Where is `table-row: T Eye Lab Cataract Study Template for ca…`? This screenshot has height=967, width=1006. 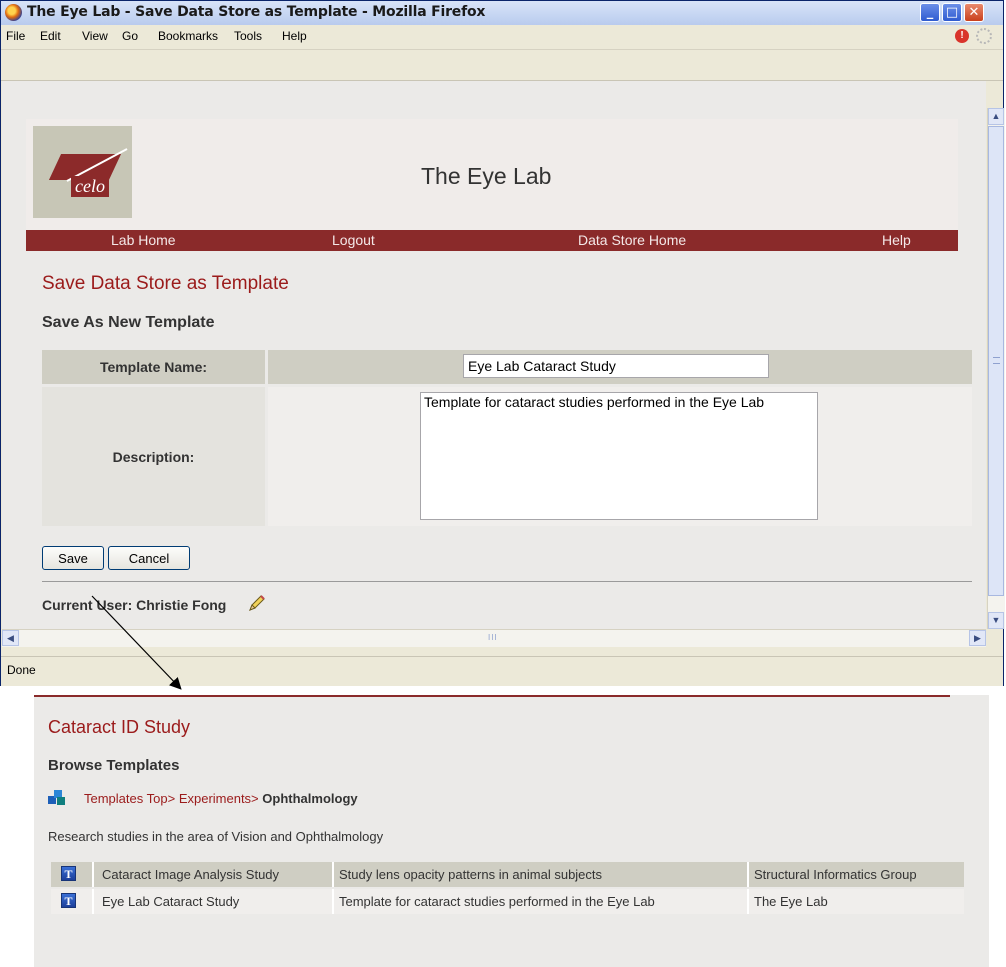
table-row: T Eye Lab Cataract Study Template for ca… is located at coordinates (507, 901).